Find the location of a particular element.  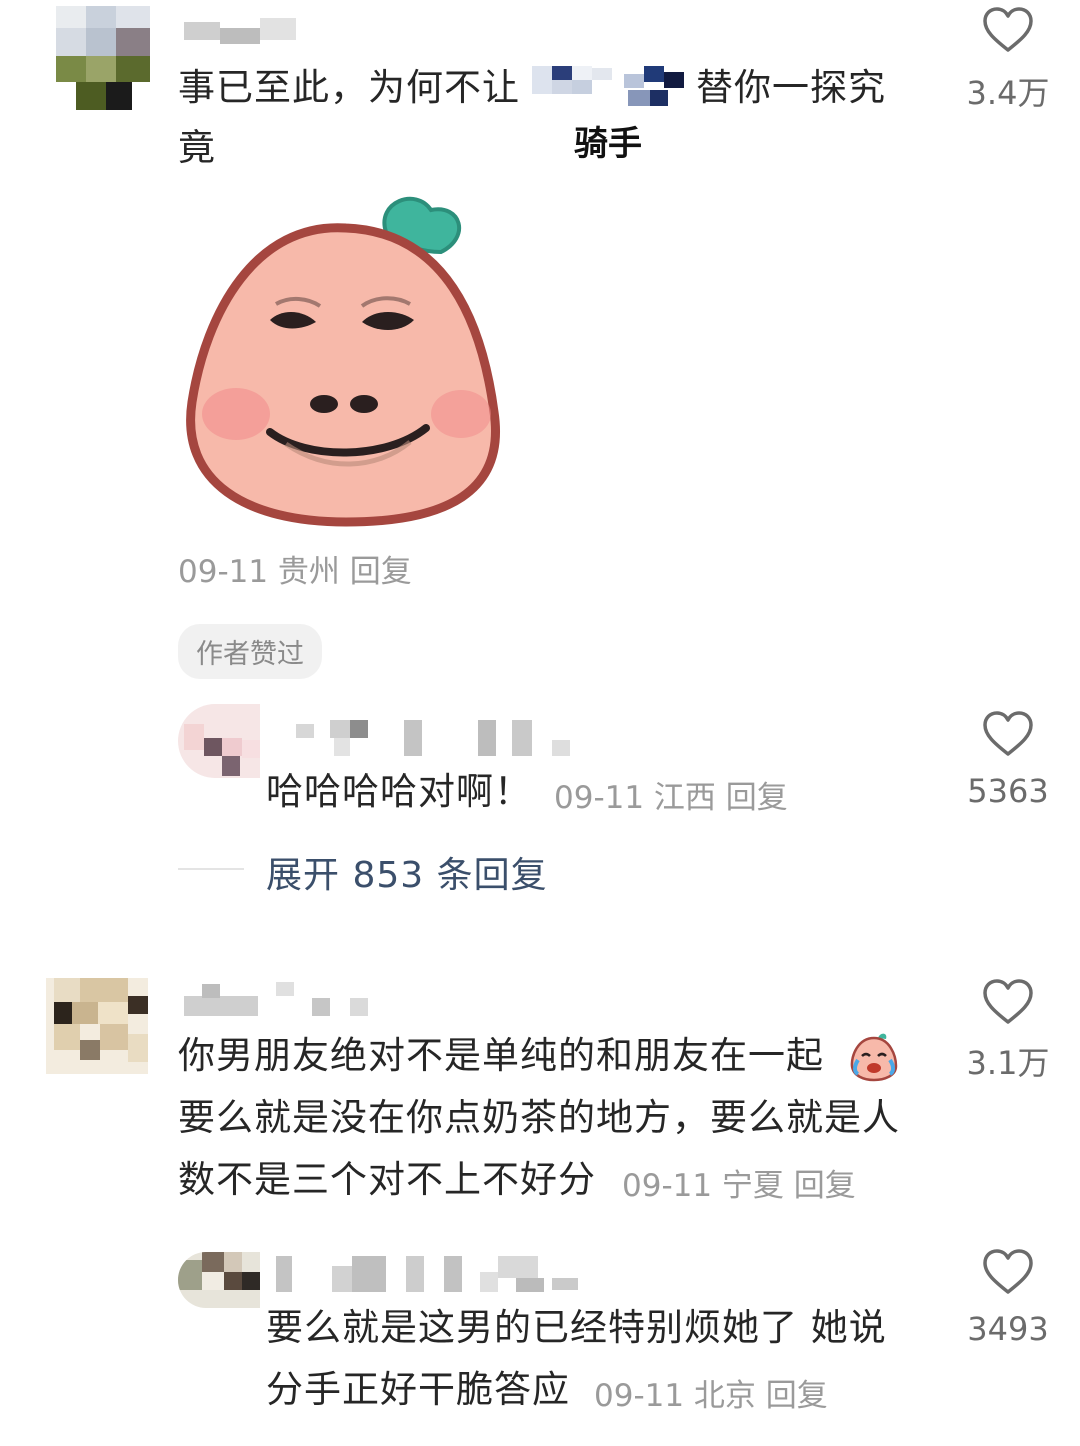

like-count: 3.1万 is located at coordinates (1008, 1063).